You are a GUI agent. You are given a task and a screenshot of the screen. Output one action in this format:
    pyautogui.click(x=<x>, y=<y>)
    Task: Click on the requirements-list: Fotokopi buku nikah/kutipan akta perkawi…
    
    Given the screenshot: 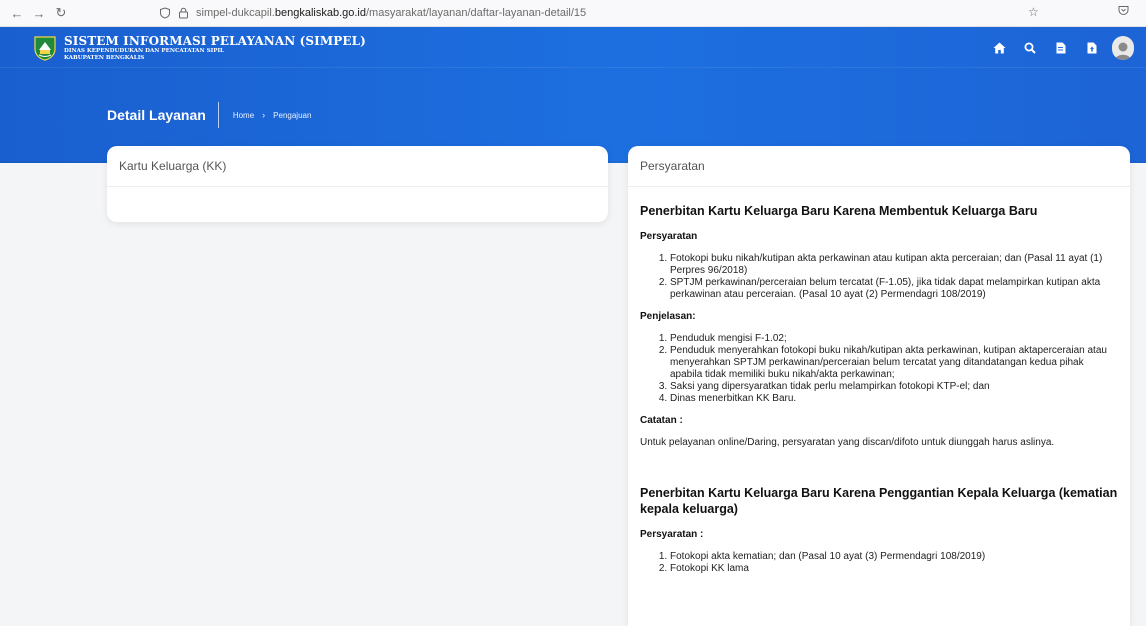 What is the action you would take?
    pyautogui.click(x=879, y=277)
    